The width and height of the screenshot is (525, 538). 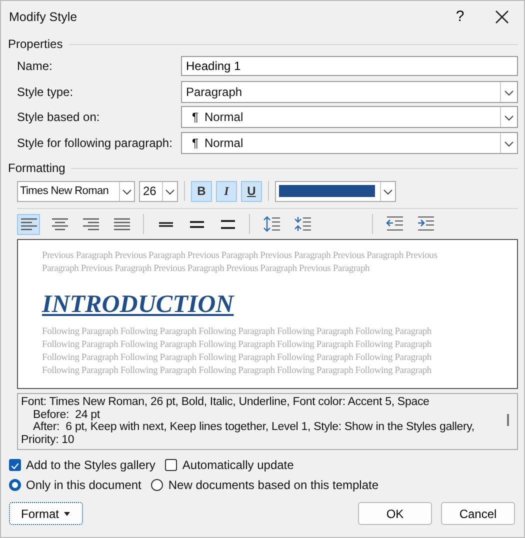 What do you see at coordinates (91, 224) in the screenshot?
I see `align-right-icon` at bounding box center [91, 224].